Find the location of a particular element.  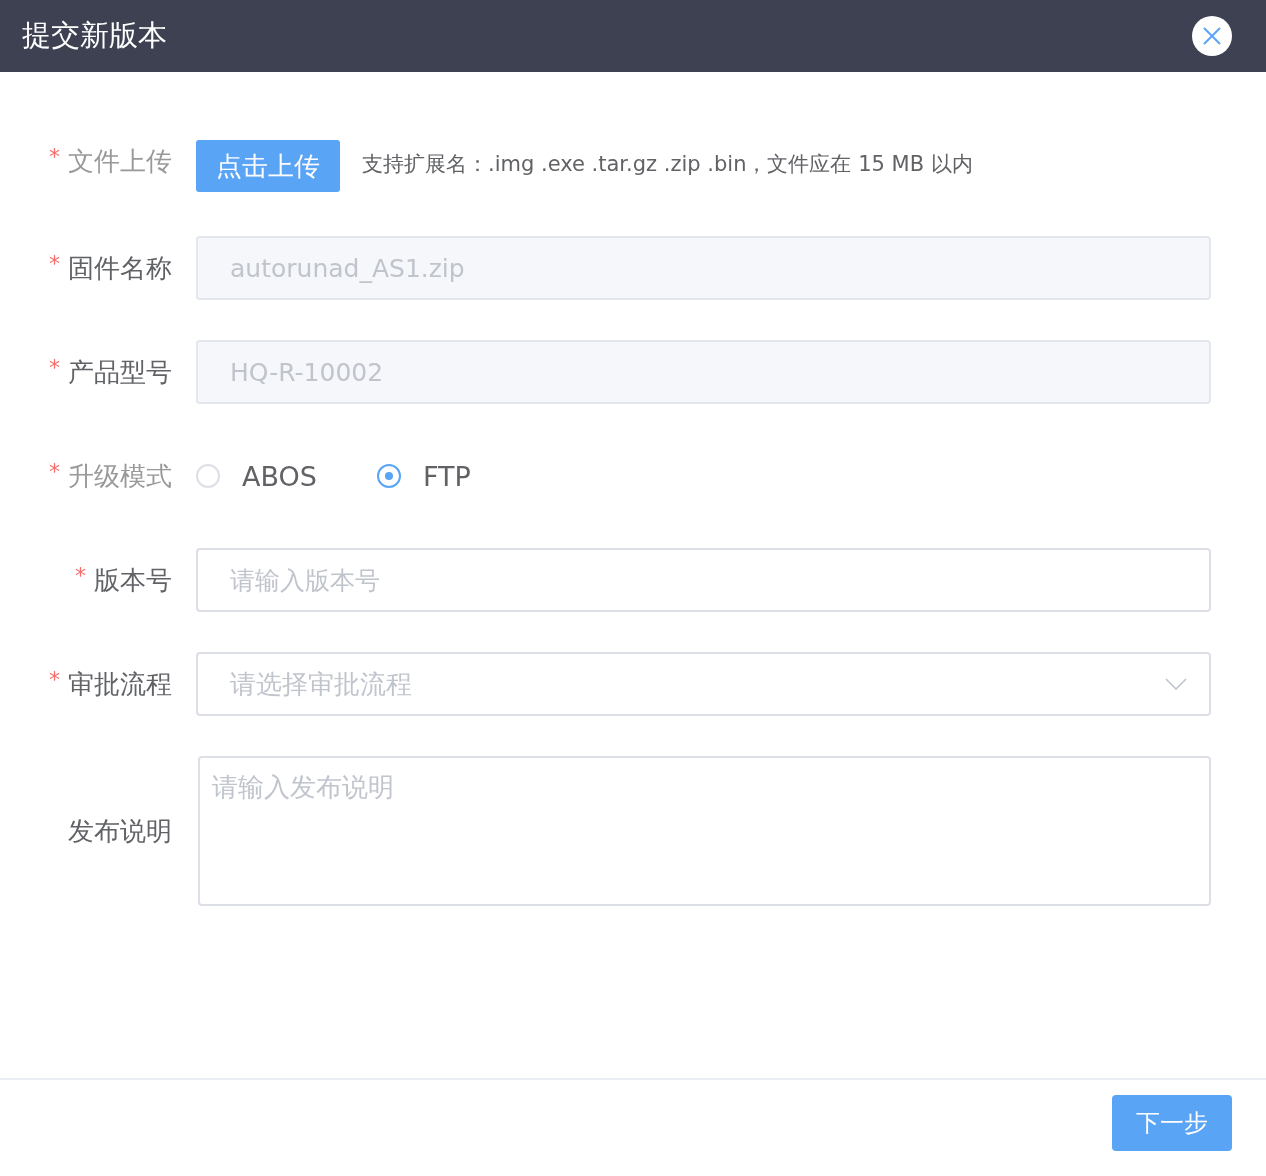

field-label: 文件上传 is located at coordinates (120, 161).